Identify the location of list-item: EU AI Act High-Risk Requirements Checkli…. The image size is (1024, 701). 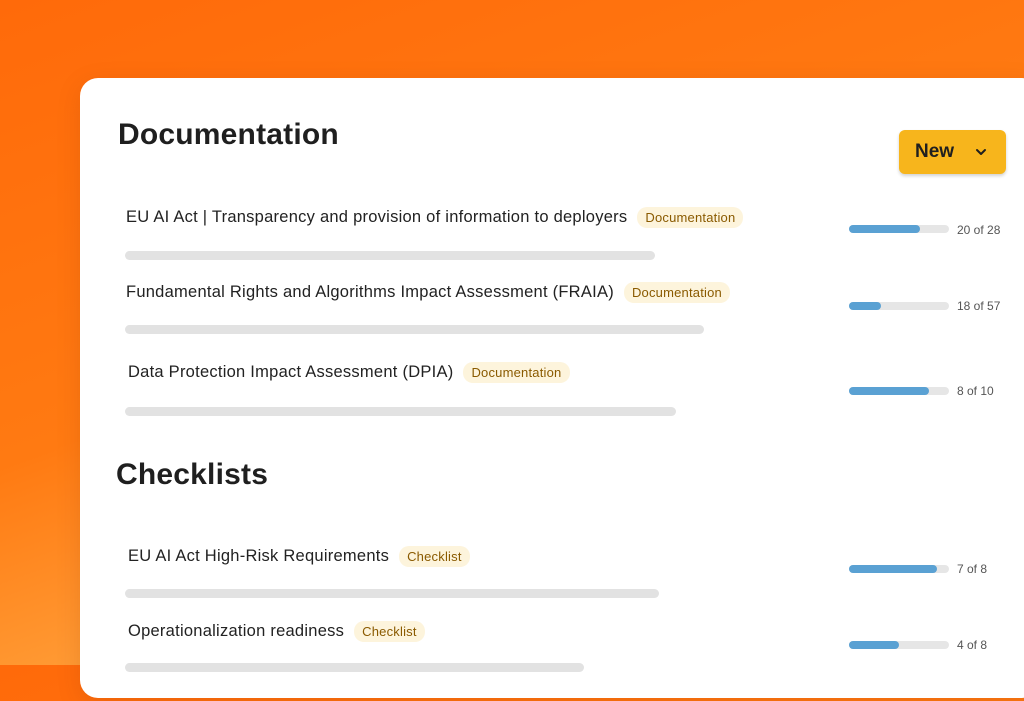
(512, 586).